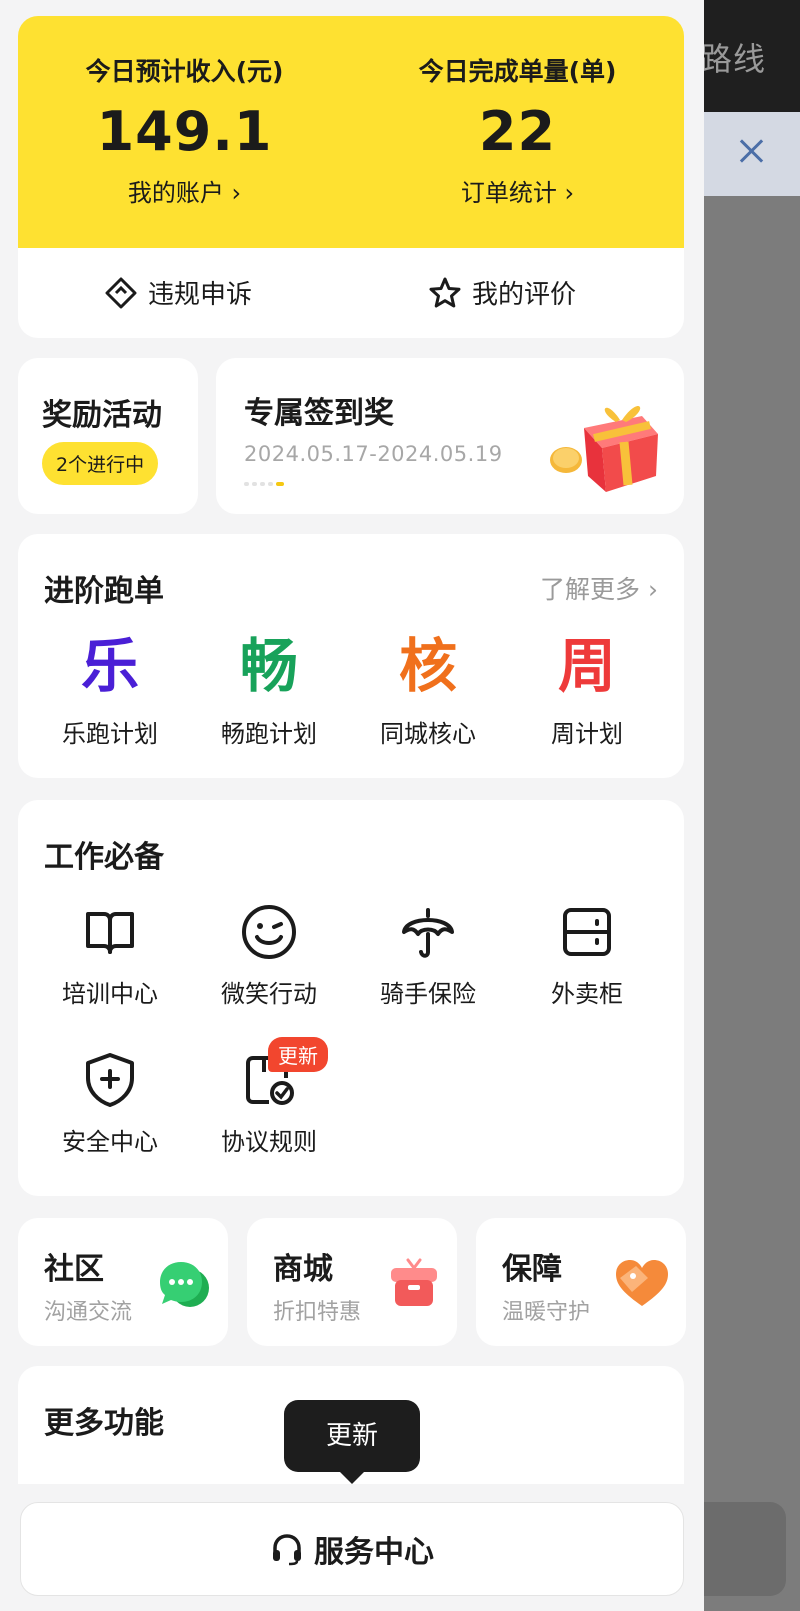 This screenshot has width=800, height=1611. I want to click on violation-appeal-button: 违规申诉, so click(178, 292).